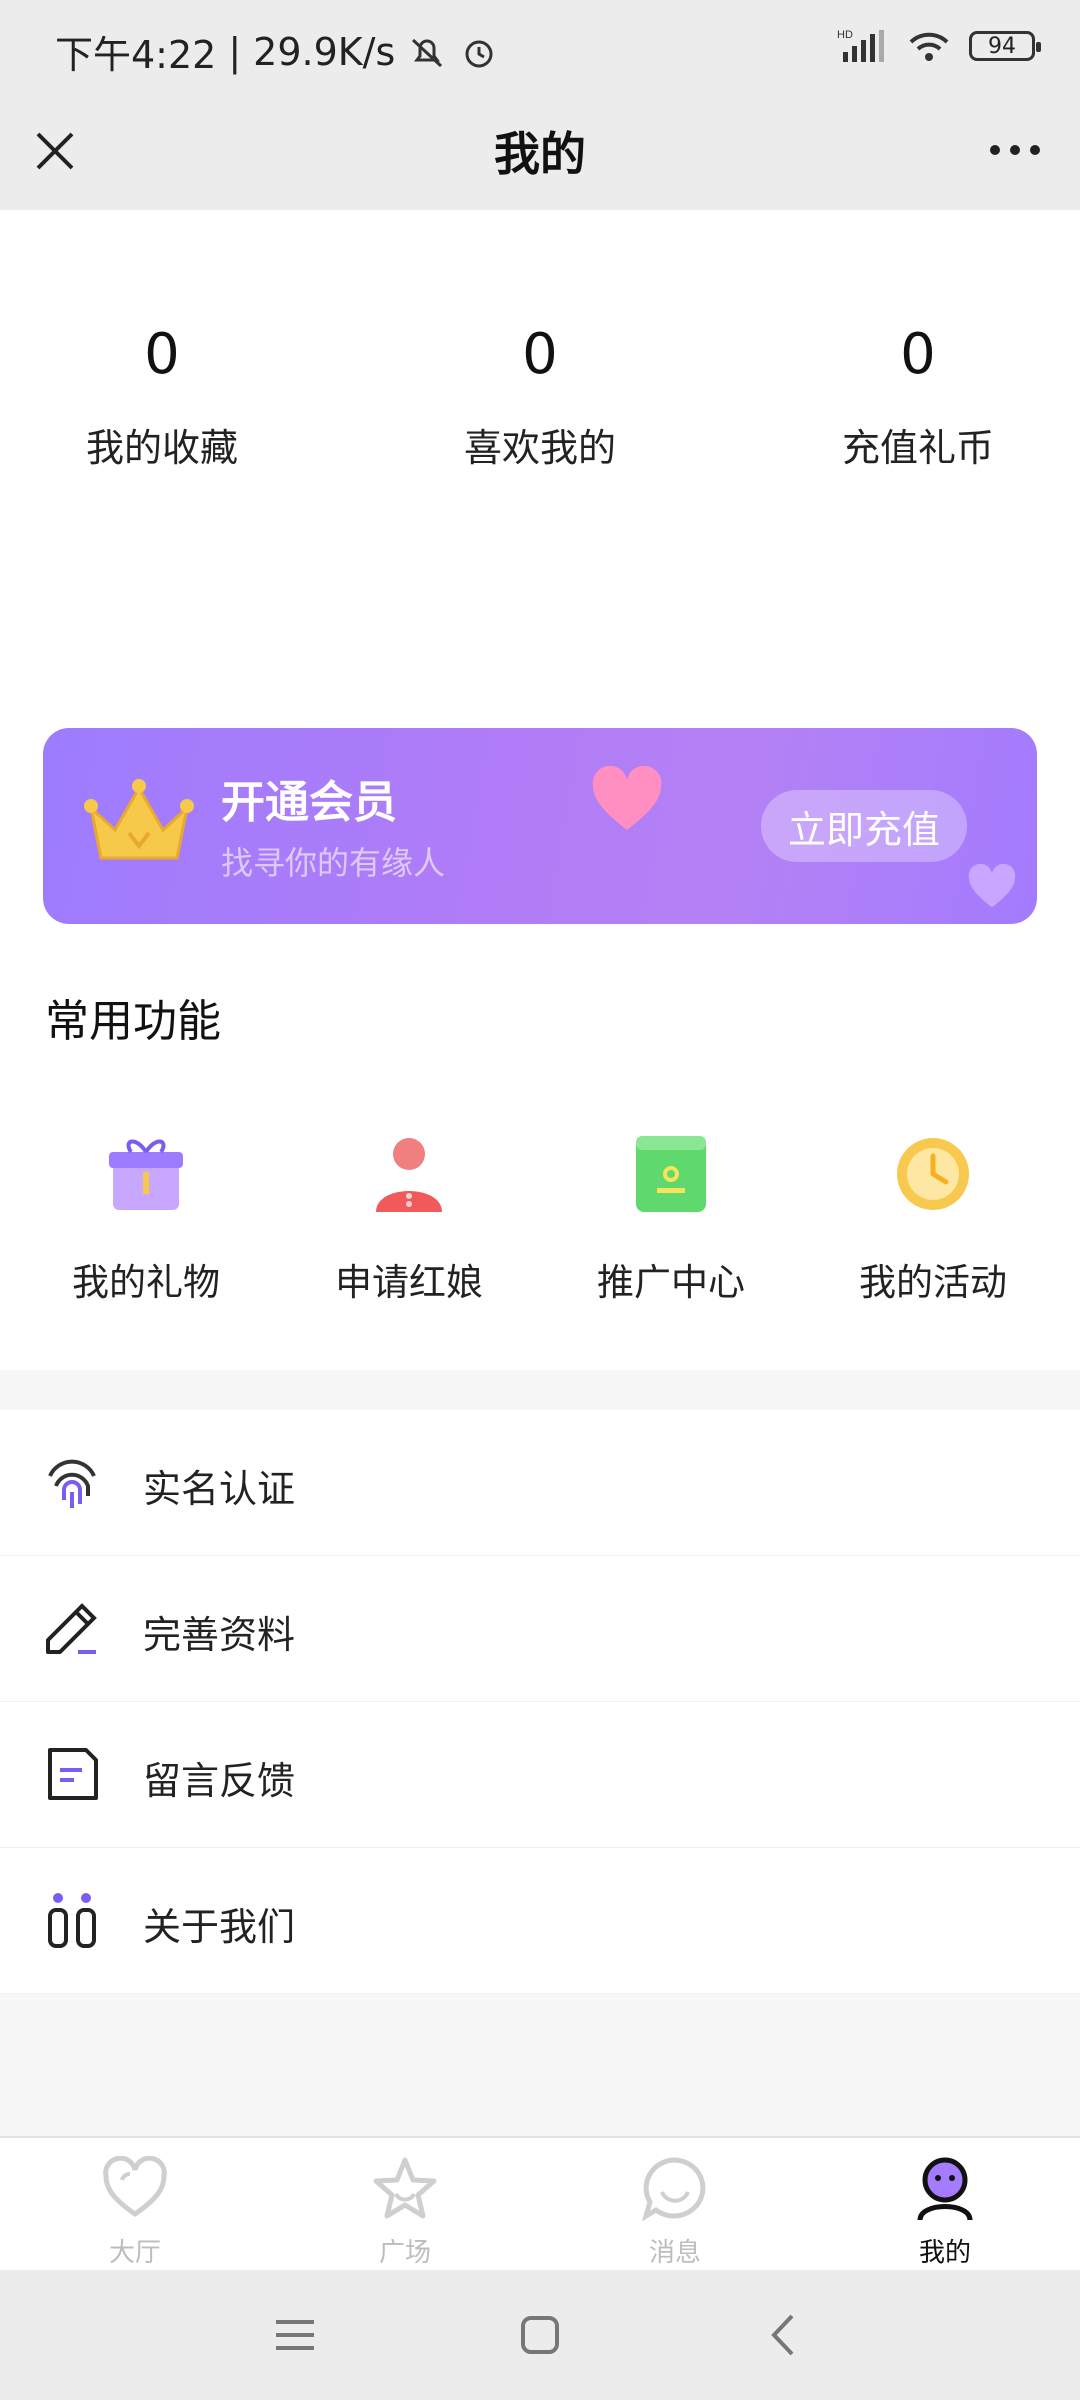 The height and width of the screenshot is (2400, 1080). Describe the element at coordinates (671, 1282) in the screenshot. I see `func-label: 推广中心` at that location.